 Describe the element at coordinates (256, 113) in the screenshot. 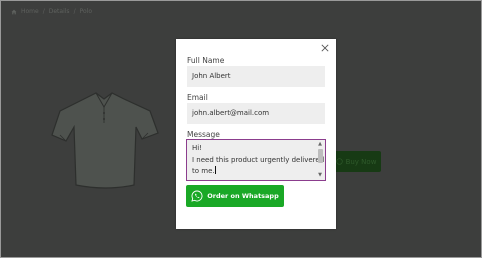

I see `email-field: john.albert@mail.com` at that location.